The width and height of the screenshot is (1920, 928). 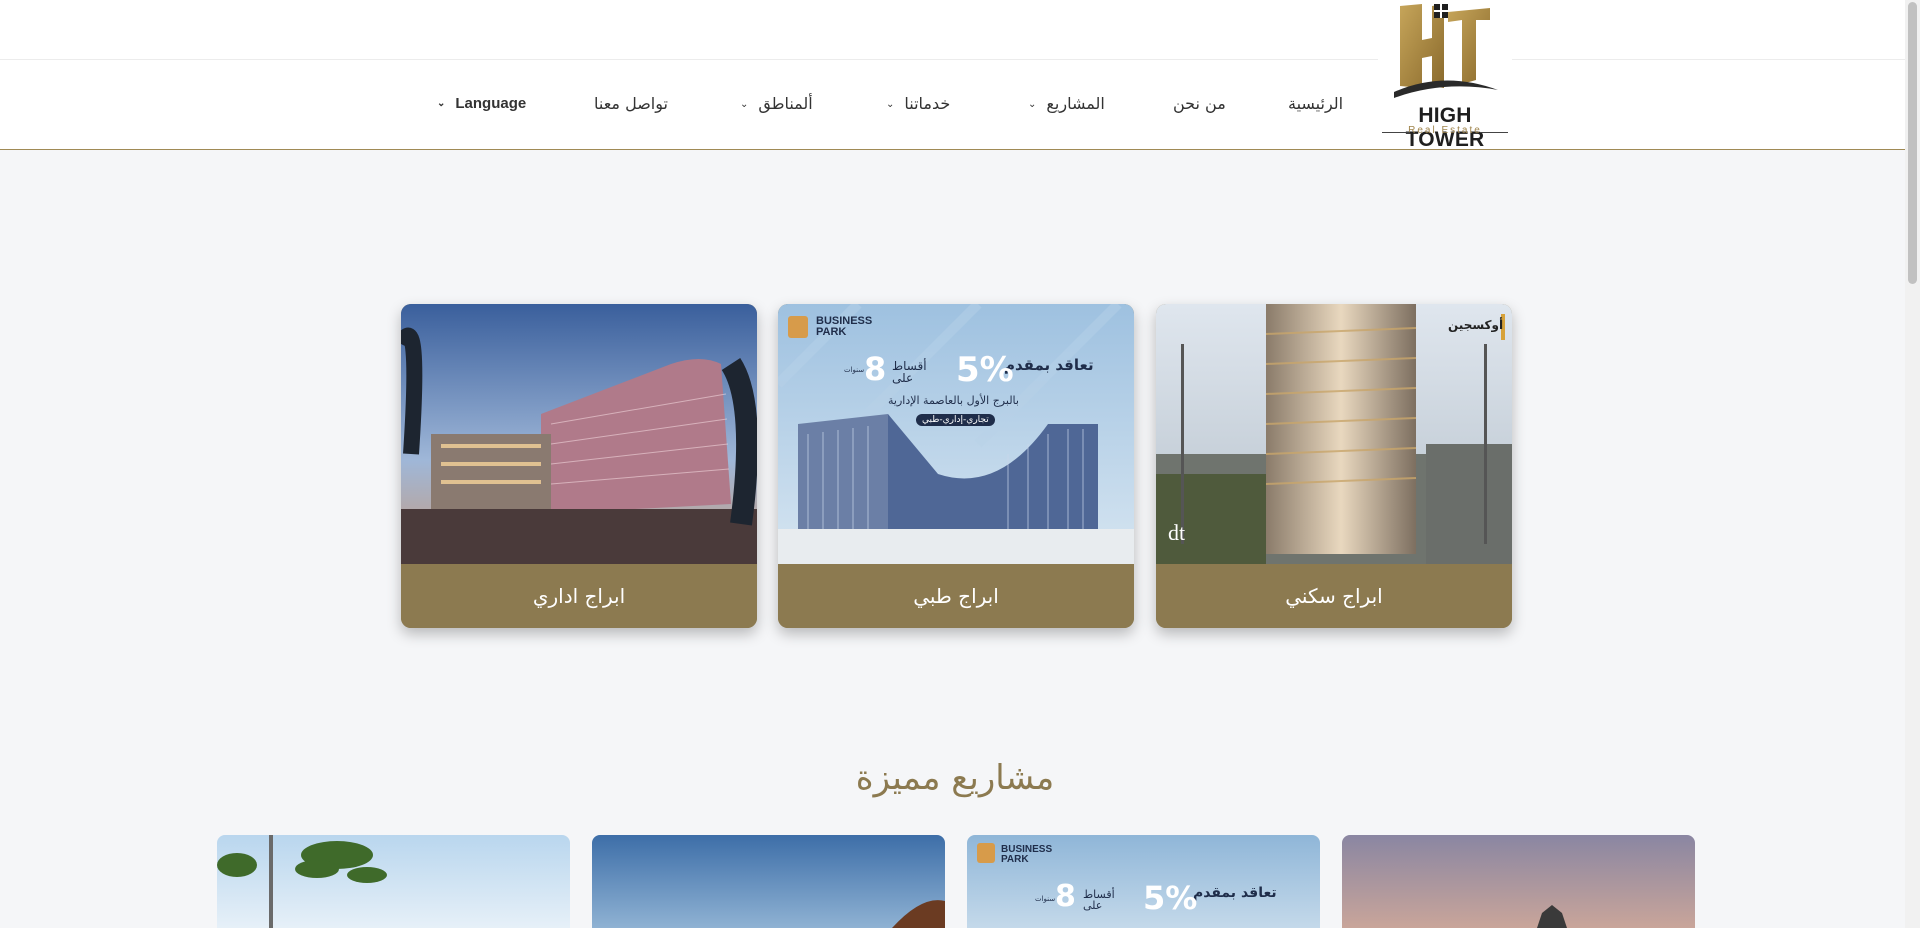 I want to click on nav-projects-label: المشاريع, so click(x=1075, y=103).